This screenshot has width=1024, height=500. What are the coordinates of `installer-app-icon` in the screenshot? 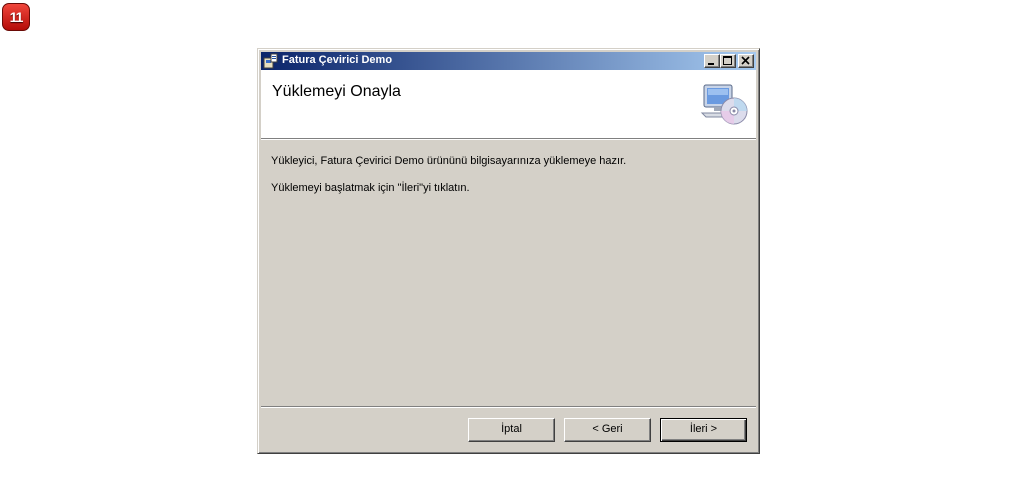 It's located at (271, 61).